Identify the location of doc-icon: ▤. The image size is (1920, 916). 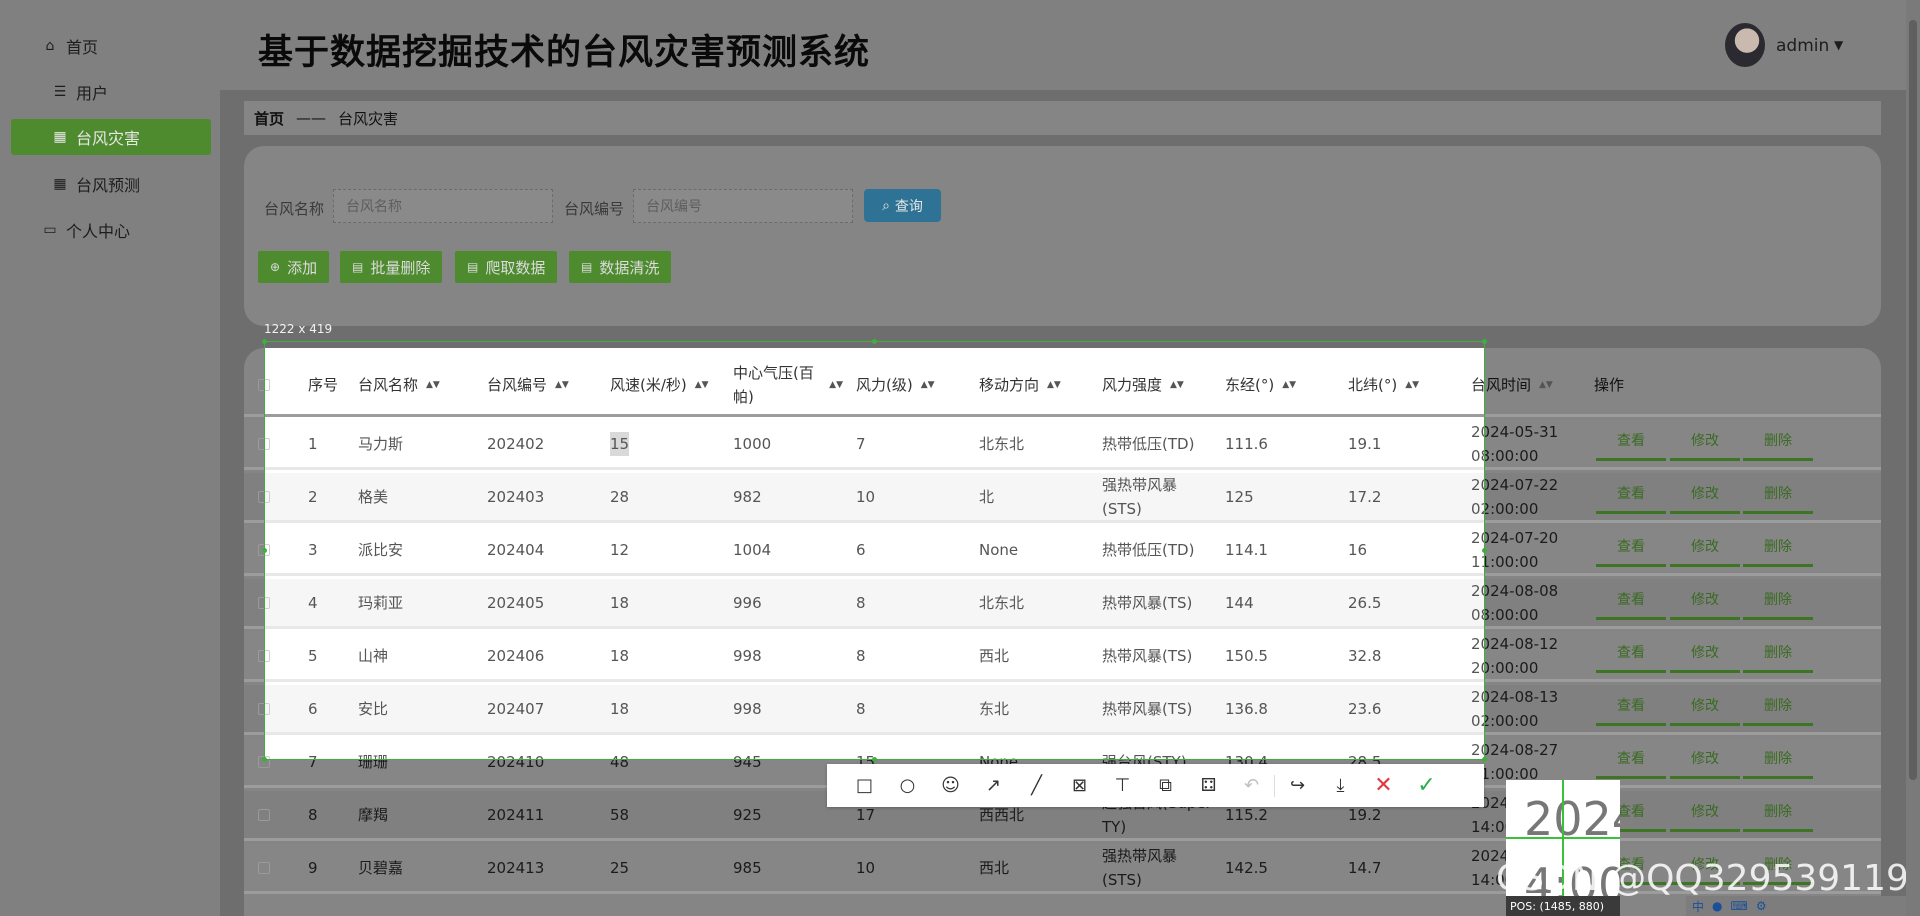
(473, 267).